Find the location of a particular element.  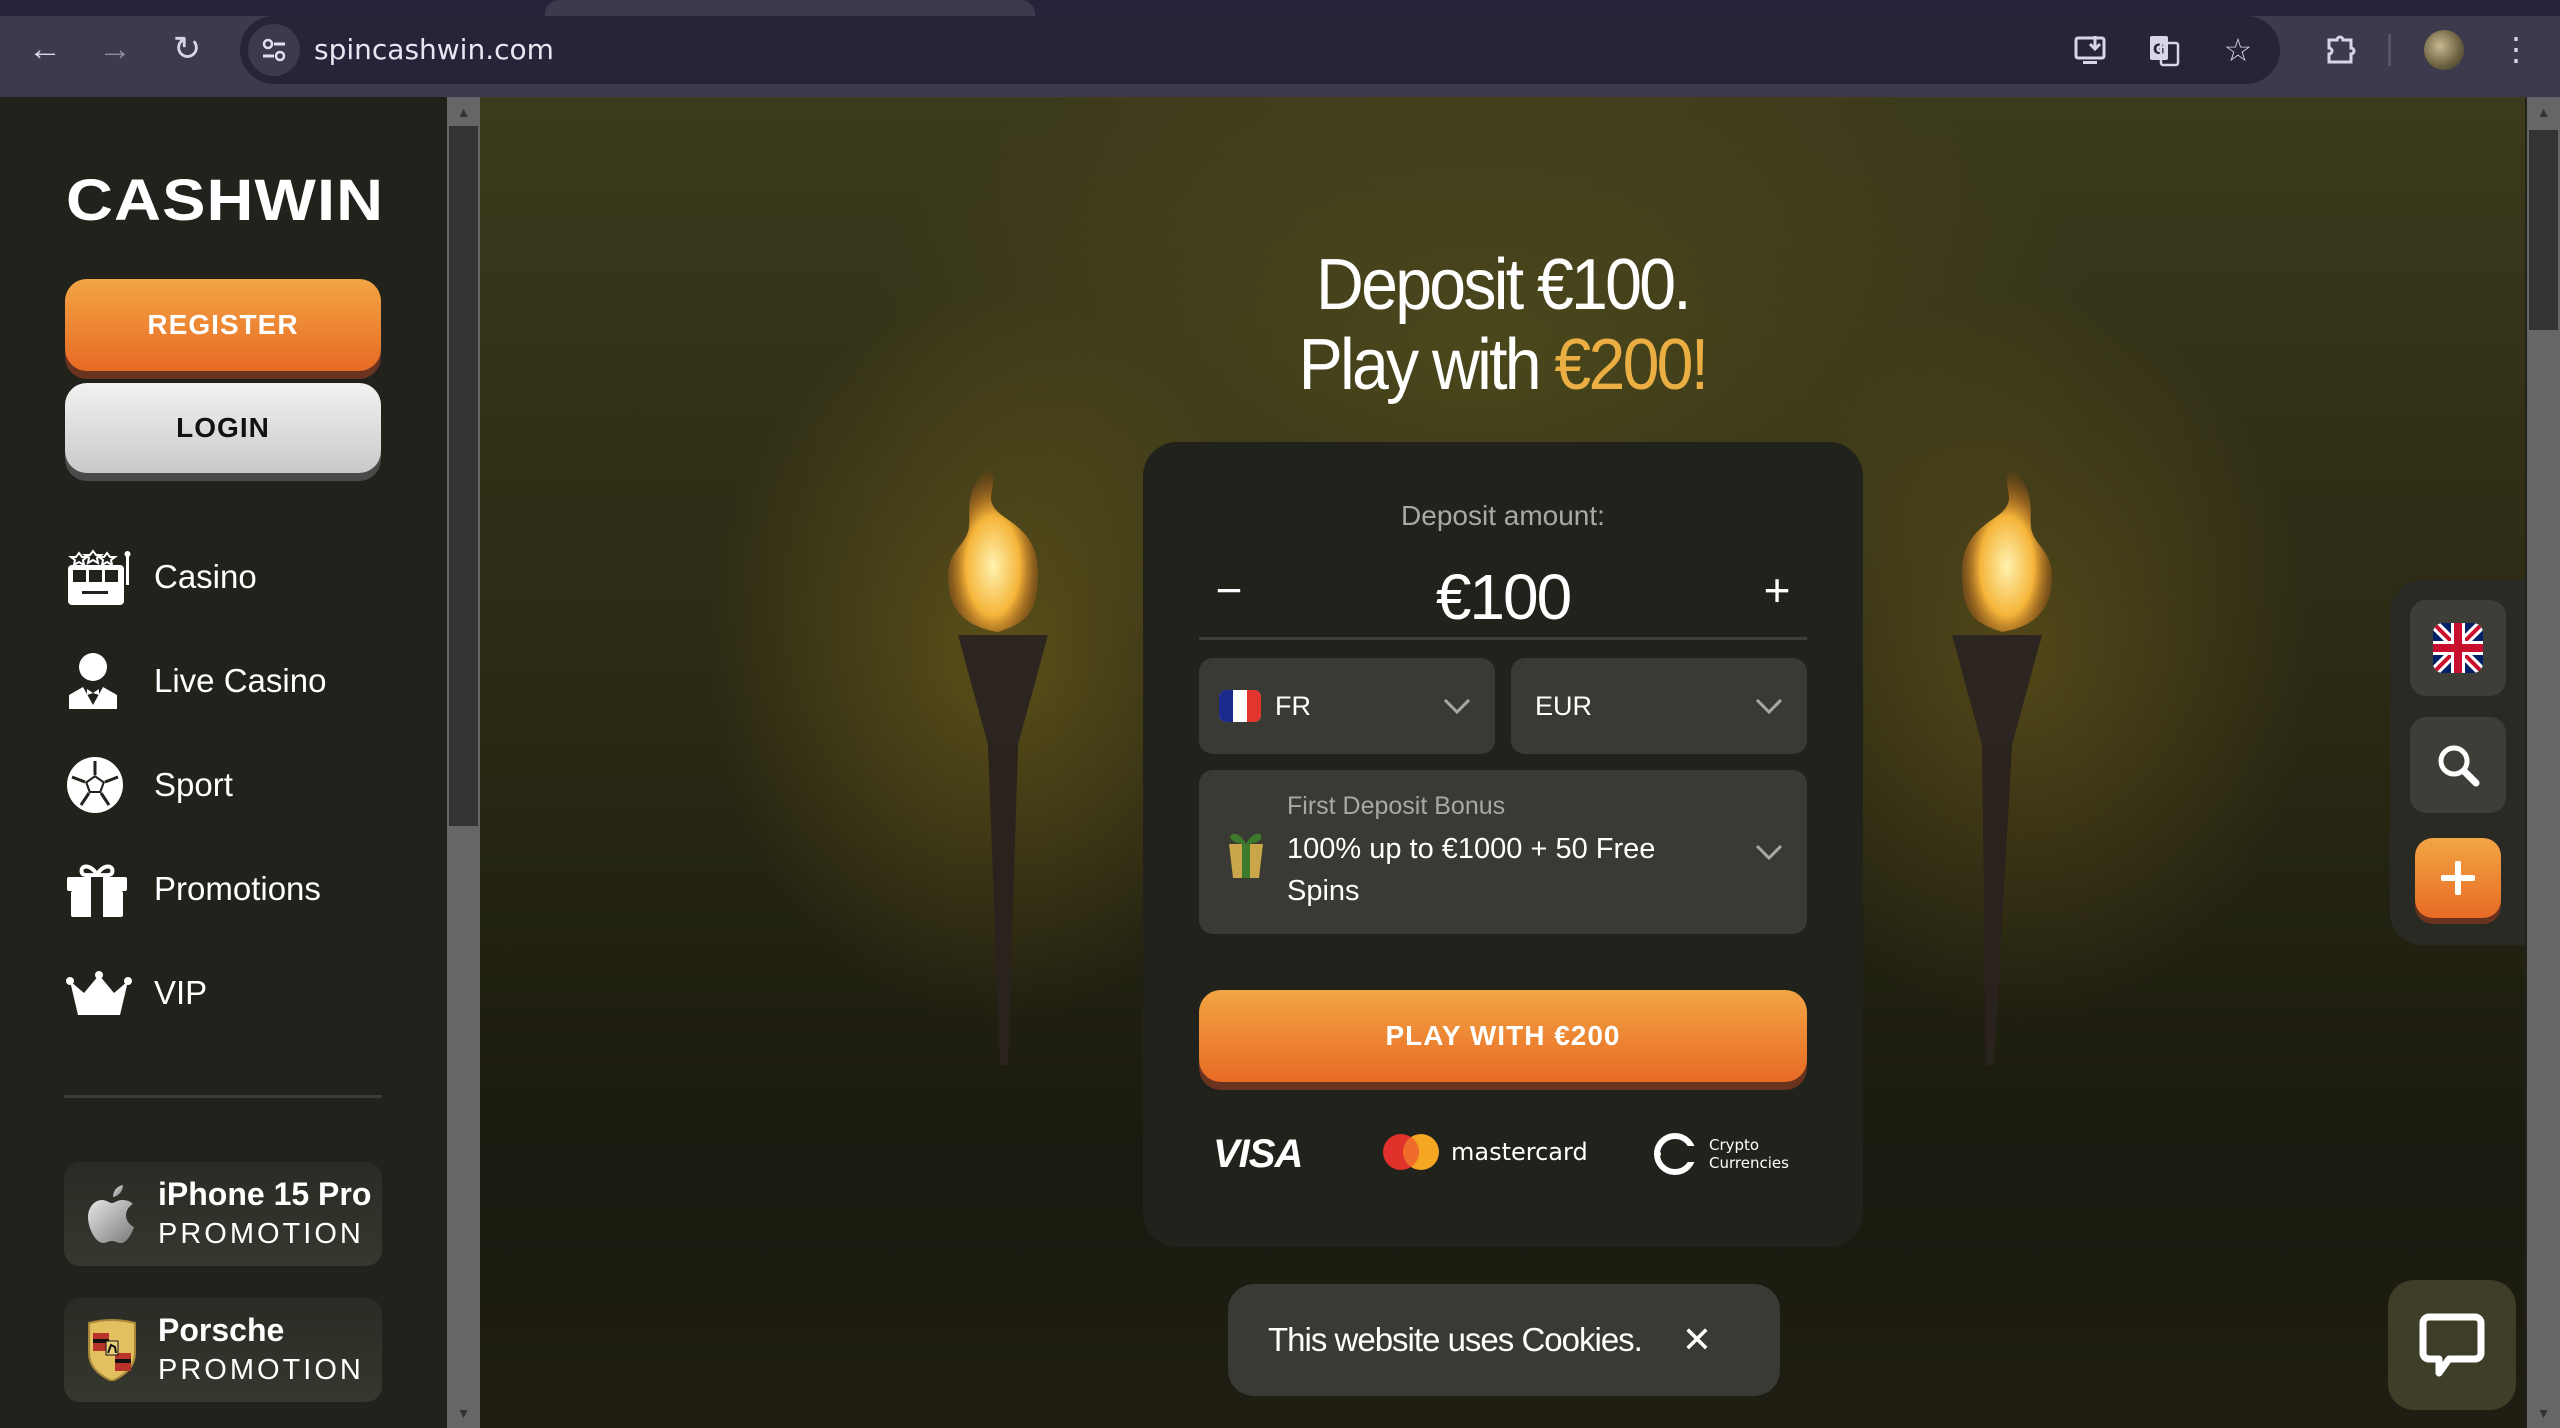

torch-right-decoration is located at coordinates (2002, 766).